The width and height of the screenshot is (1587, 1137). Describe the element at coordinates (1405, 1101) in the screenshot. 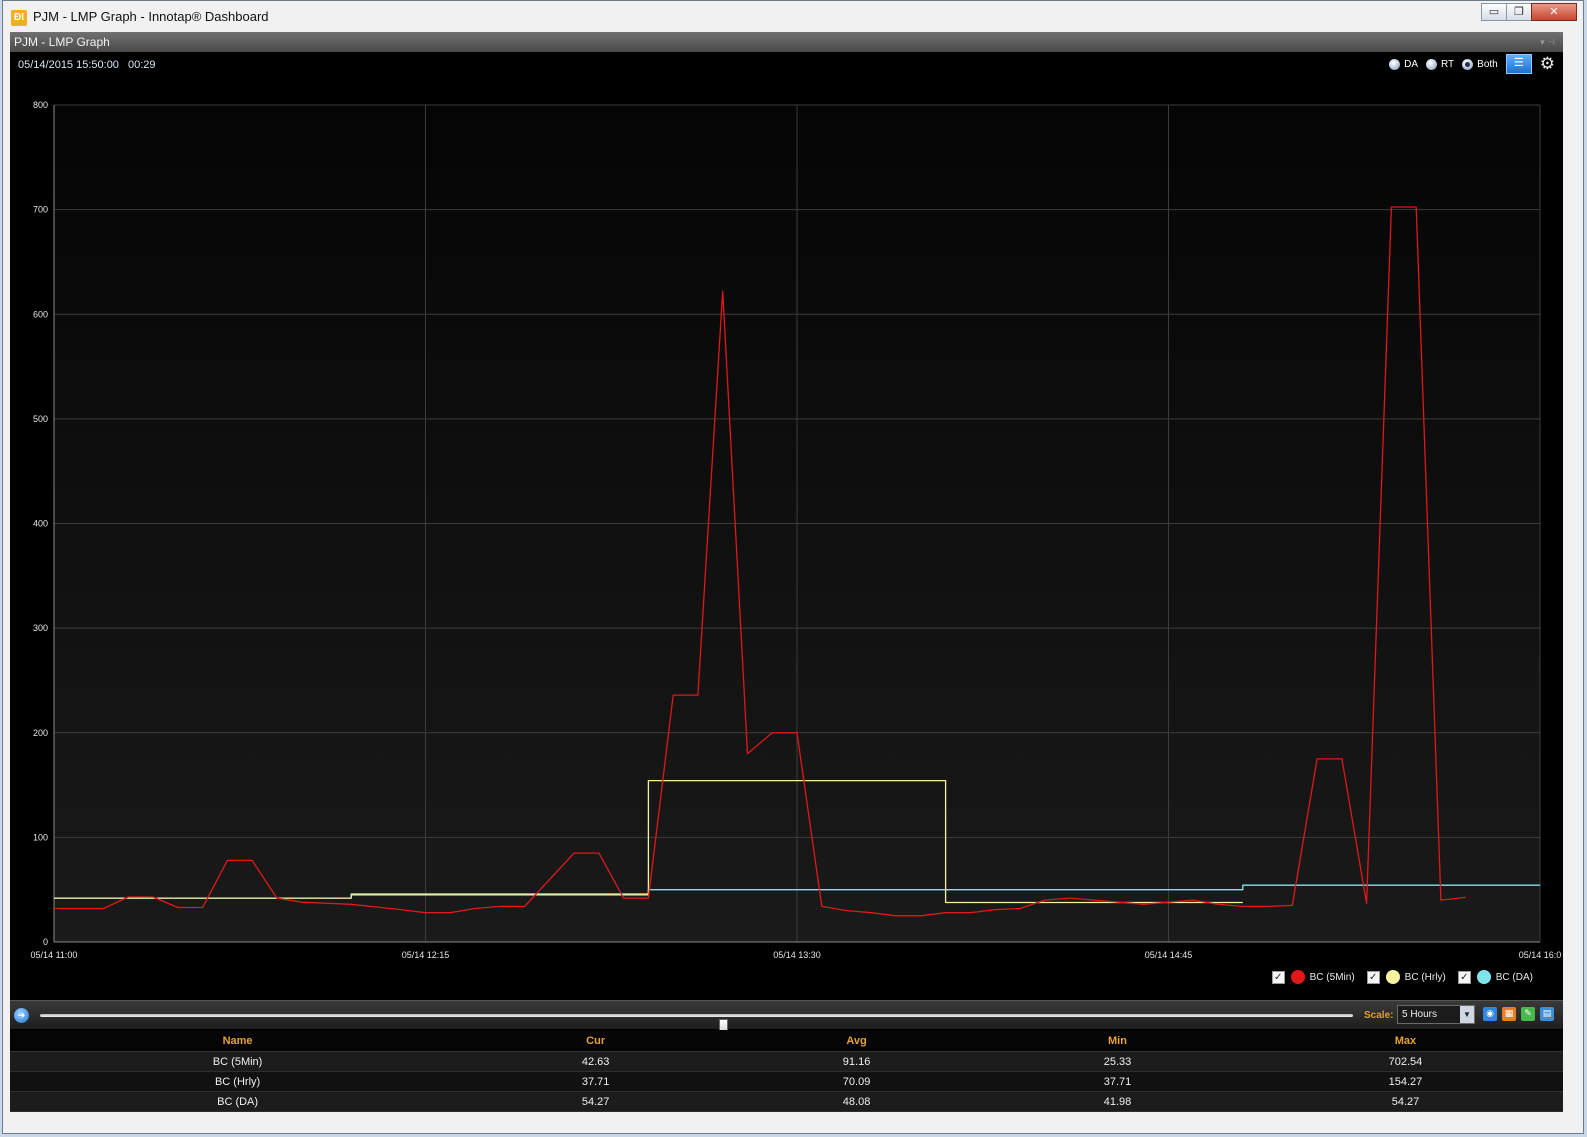

I see `cell-max: 54.27` at that location.